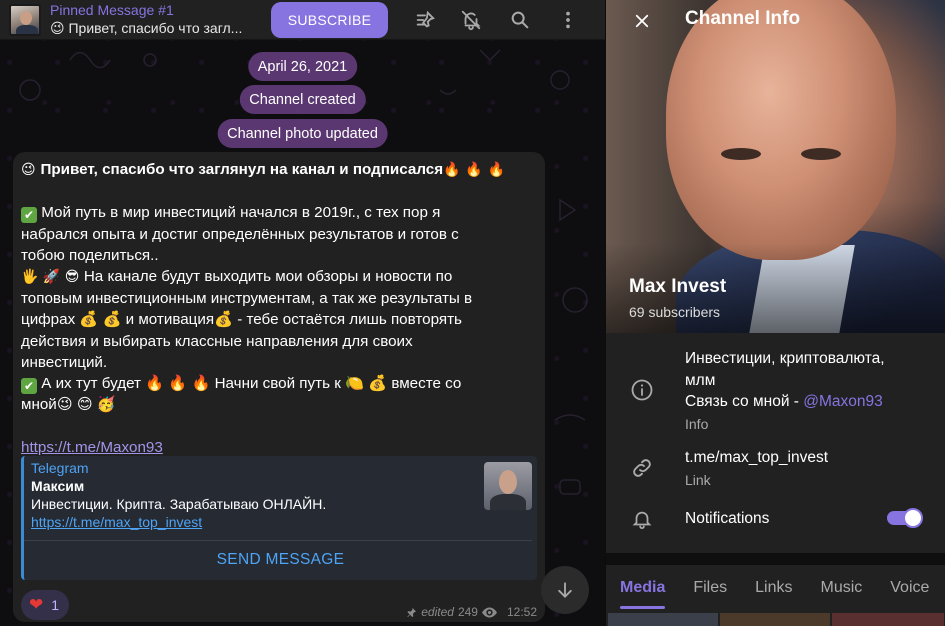 This screenshot has width=945, height=626. What do you see at coordinates (568, 20) in the screenshot?
I see `more-vertical-icon` at bounding box center [568, 20].